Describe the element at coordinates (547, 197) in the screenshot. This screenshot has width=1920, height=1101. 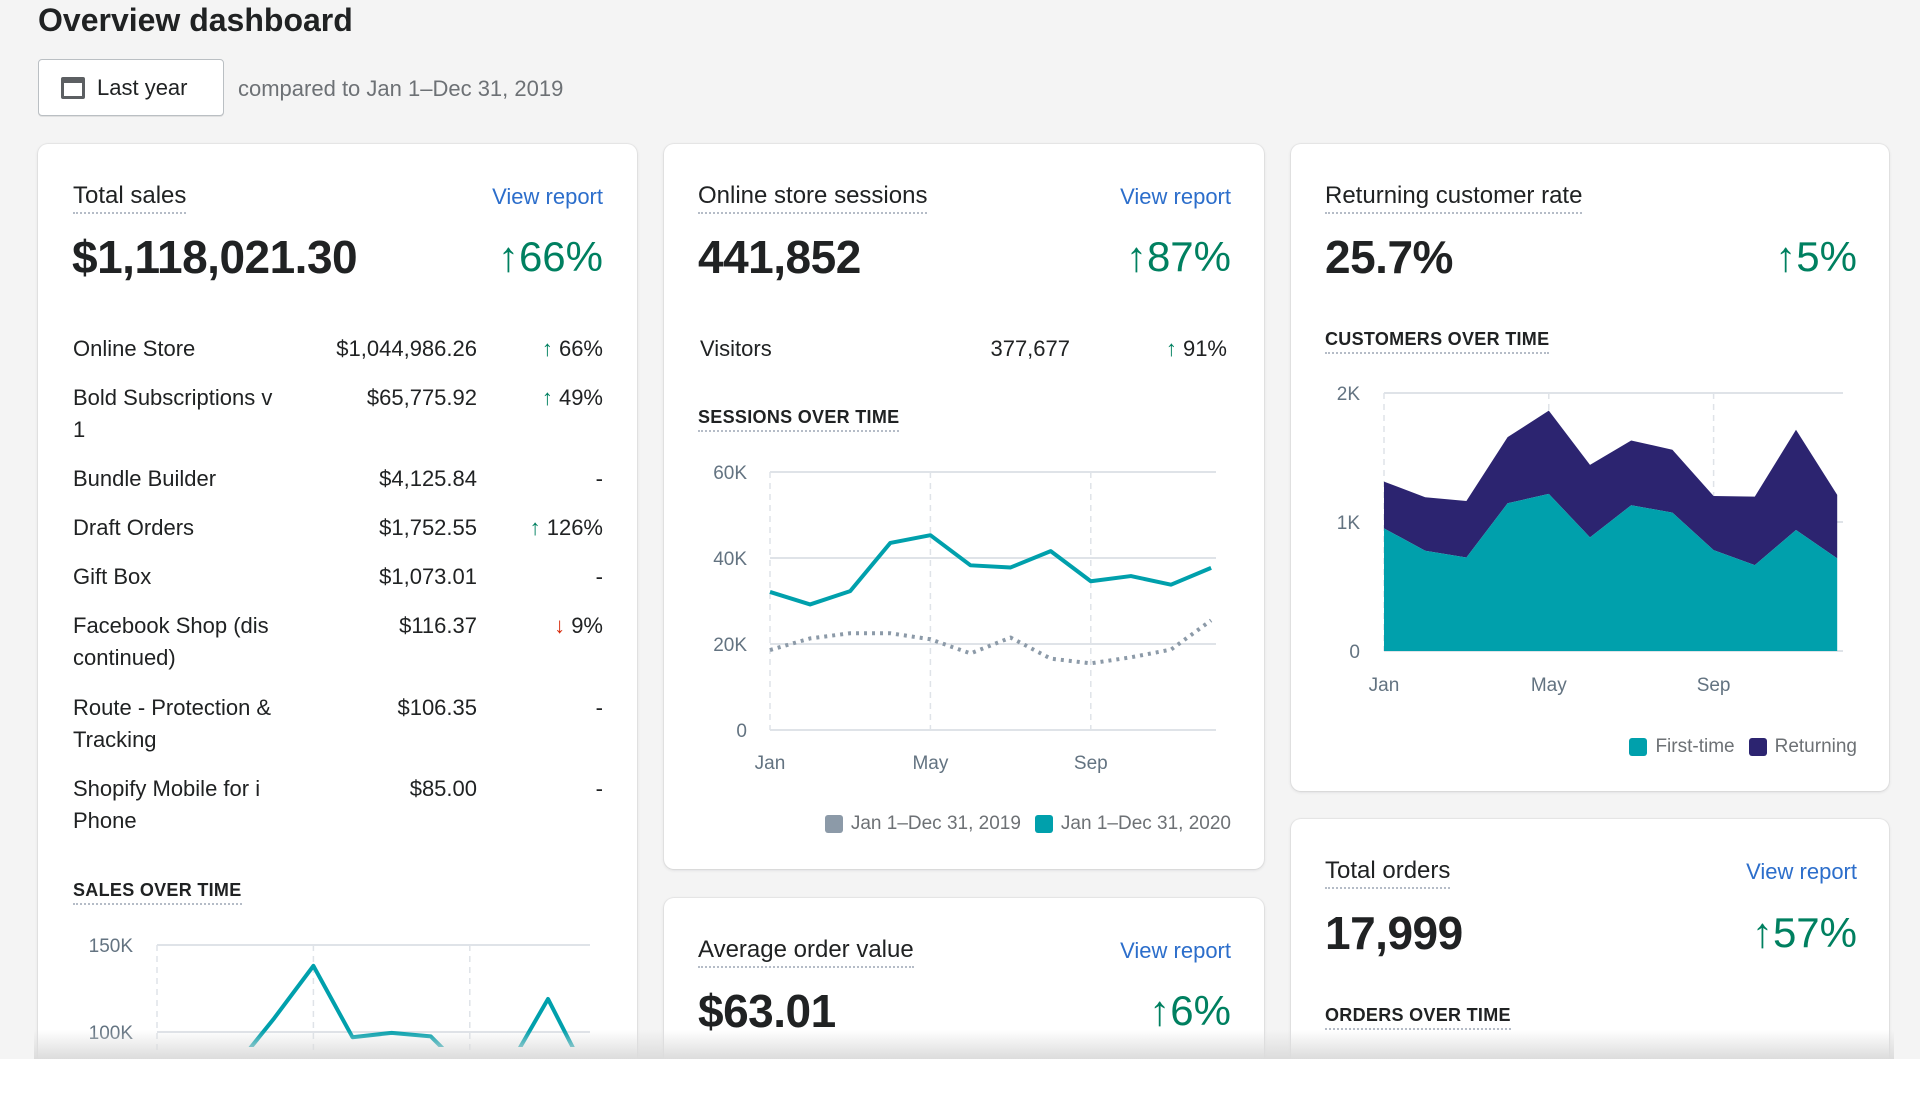
I see `total-sales-view-report: View report` at that location.